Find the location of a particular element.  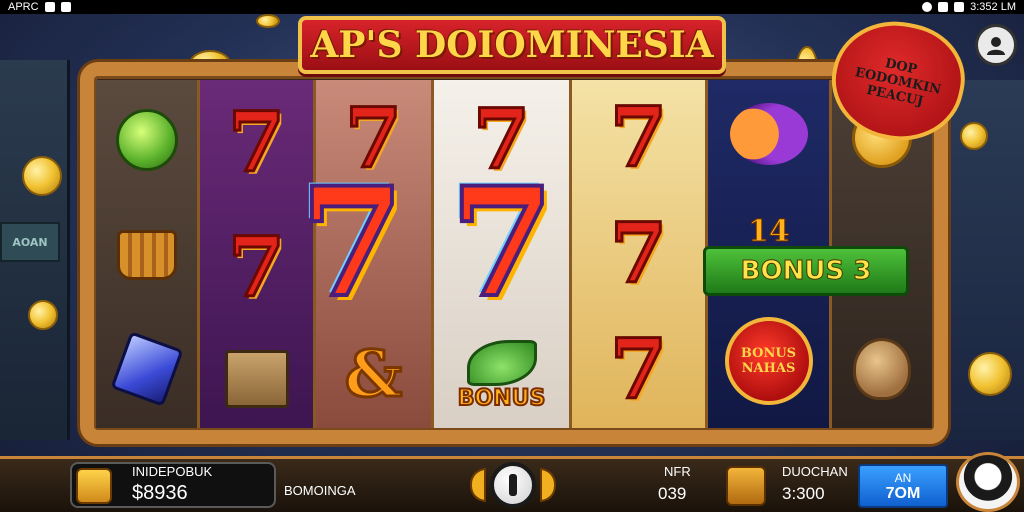

spin-button is located at coordinates (513, 485).